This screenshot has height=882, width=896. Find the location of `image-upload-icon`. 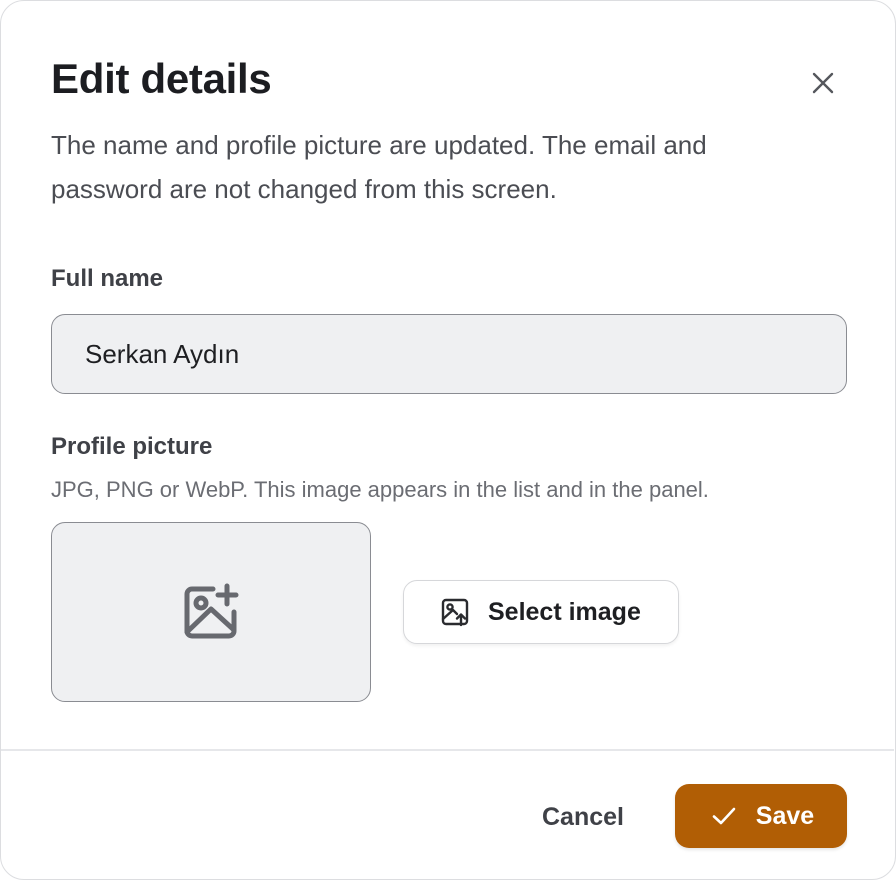

image-upload-icon is located at coordinates (455, 612).